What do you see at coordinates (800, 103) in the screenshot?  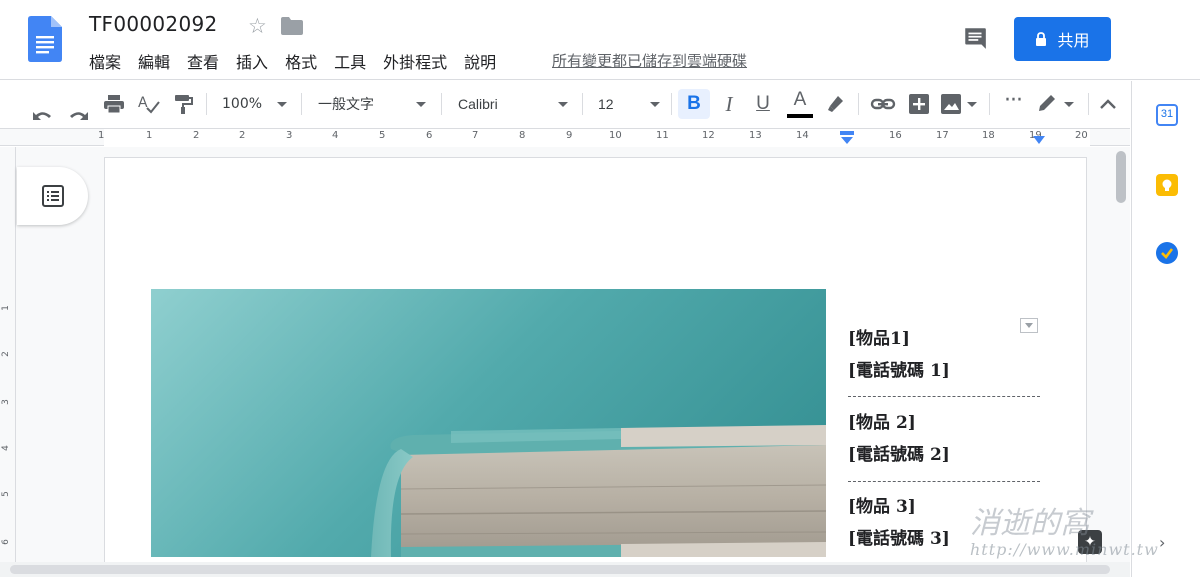 I see `text-color-icon: A` at bounding box center [800, 103].